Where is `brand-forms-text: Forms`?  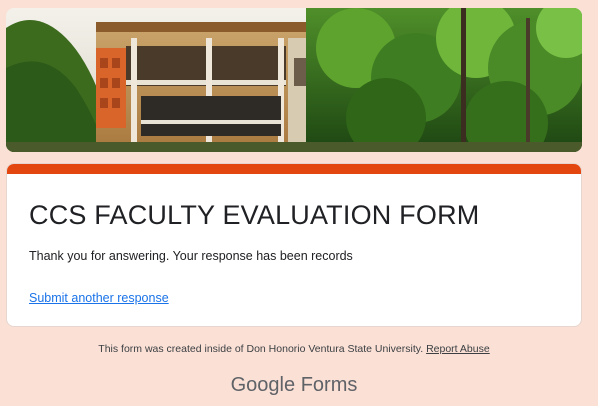
brand-forms-text: Forms is located at coordinates (329, 385).